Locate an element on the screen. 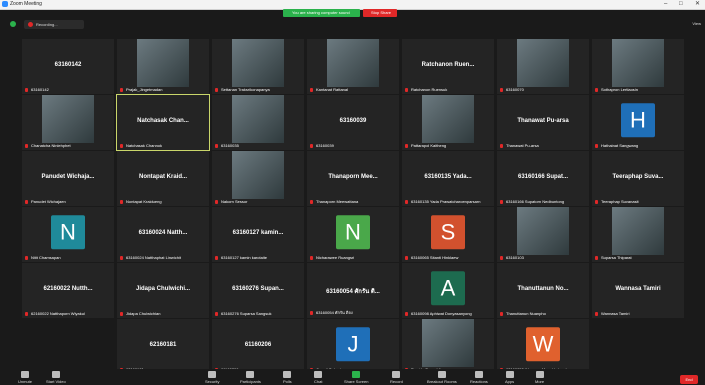 The height and width of the screenshot is (385, 705). participant-tile: 63160070 is located at coordinates (543, 66).